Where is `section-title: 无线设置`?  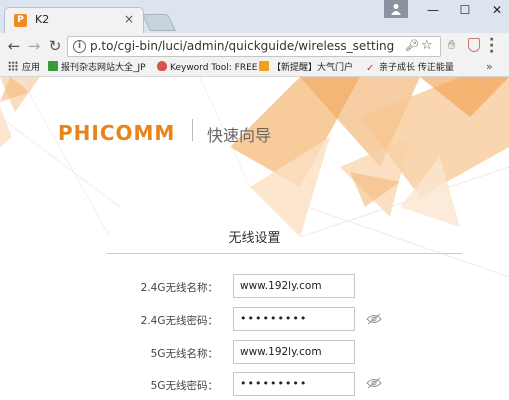 section-title: 无线设置 is located at coordinates (254, 238).